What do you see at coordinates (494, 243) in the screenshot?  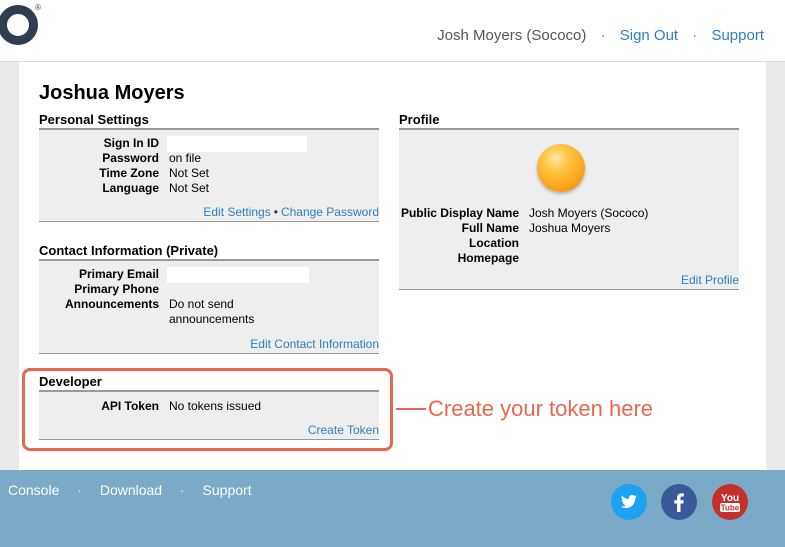 I see `location-label: Location` at bounding box center [494, 243].